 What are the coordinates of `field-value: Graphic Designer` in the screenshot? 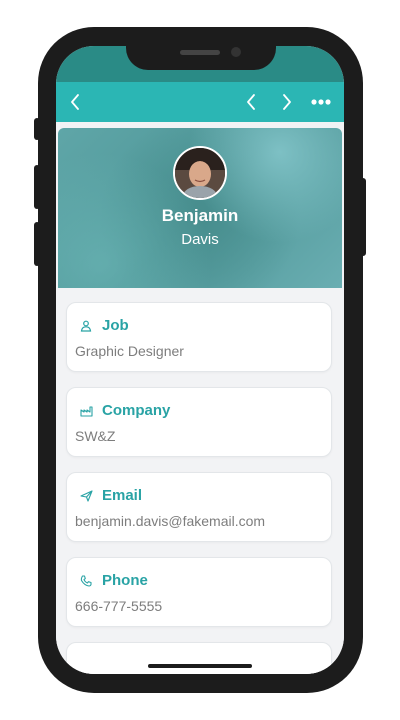 It's located at (129, 351).